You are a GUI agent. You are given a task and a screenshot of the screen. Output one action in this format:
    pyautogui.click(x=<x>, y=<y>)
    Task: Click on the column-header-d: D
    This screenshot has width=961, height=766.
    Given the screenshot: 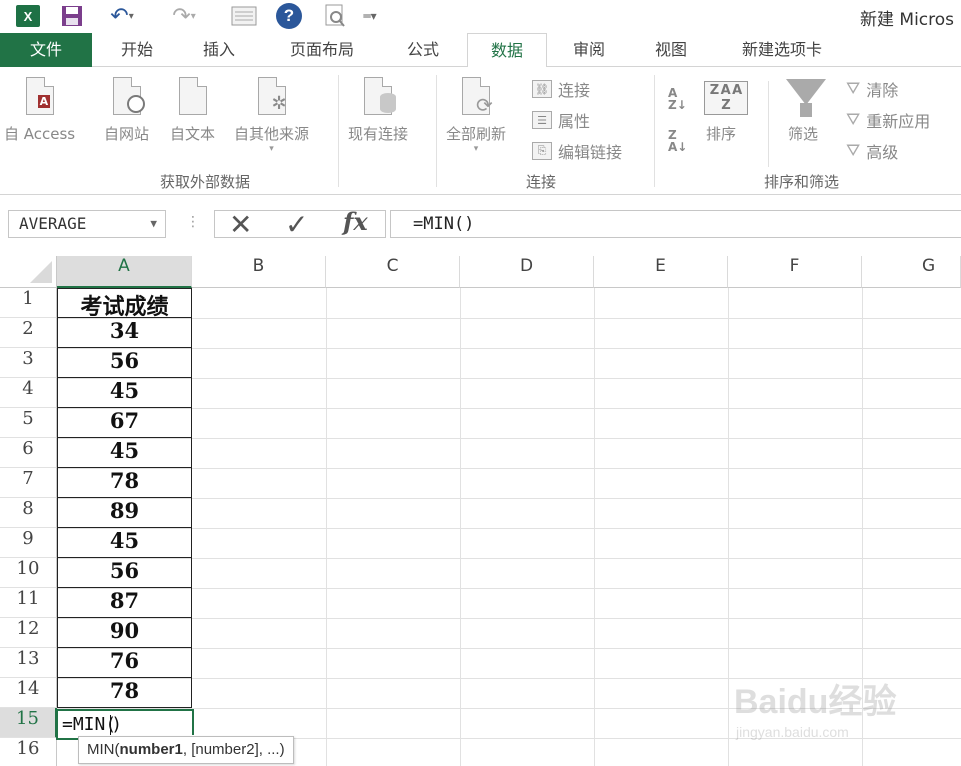 What is the action you would take?
    pyautogui.click(x=527, y=272)
    